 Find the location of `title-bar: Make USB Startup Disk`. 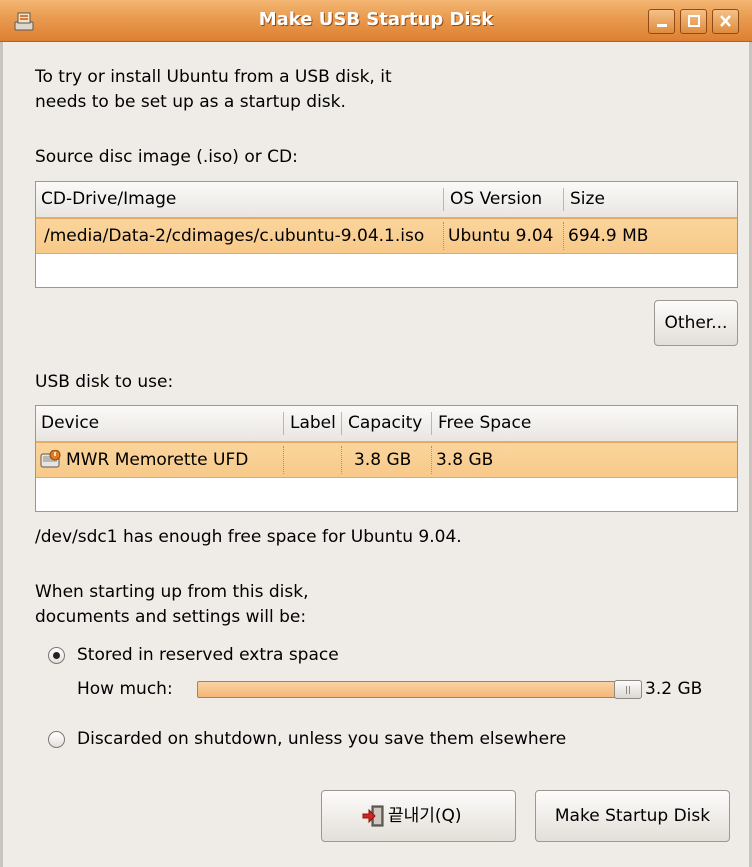

title-bar: Make USB Startup Disk is located at coordinates (376, 21).